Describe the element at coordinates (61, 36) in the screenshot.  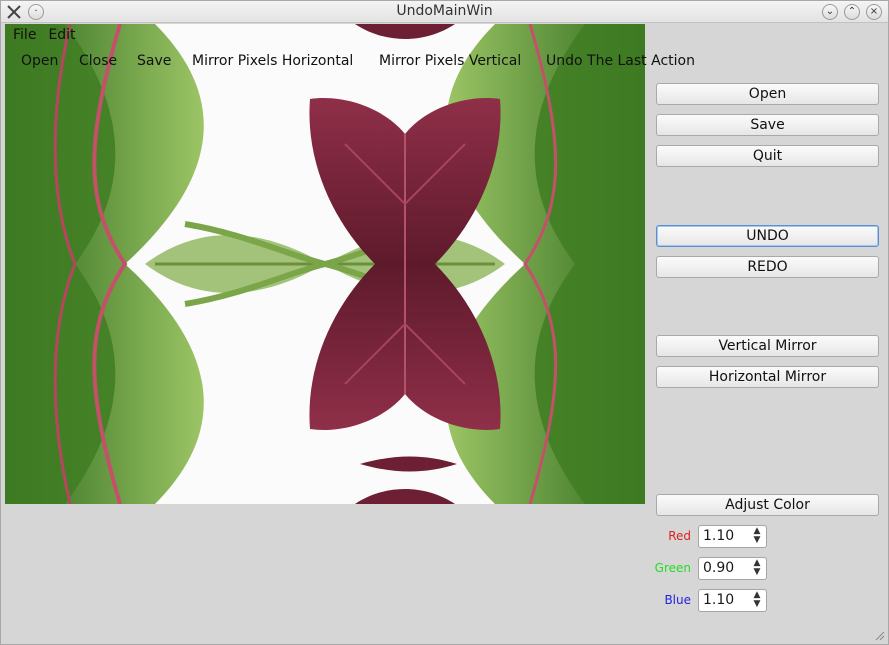
I see `menu-edit: Edit` at that location.